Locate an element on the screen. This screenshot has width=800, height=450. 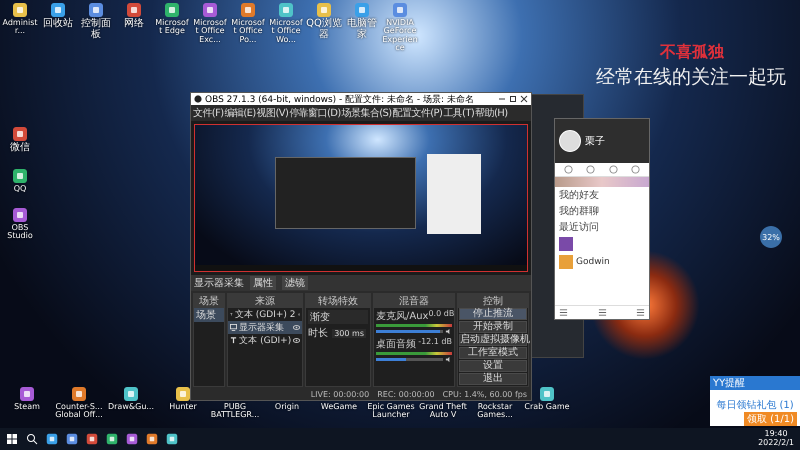
group-item: 最近访问 is located at coordinates (602, 227).